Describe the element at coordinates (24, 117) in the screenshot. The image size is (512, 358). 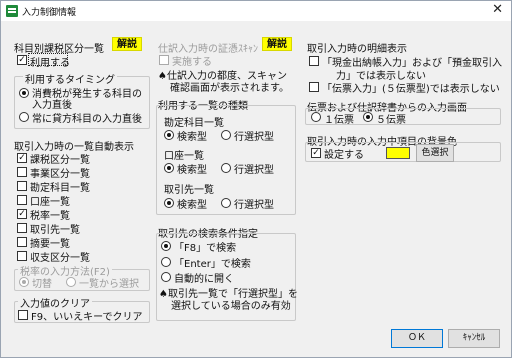
I see `timing-opt2-radio` at that location.